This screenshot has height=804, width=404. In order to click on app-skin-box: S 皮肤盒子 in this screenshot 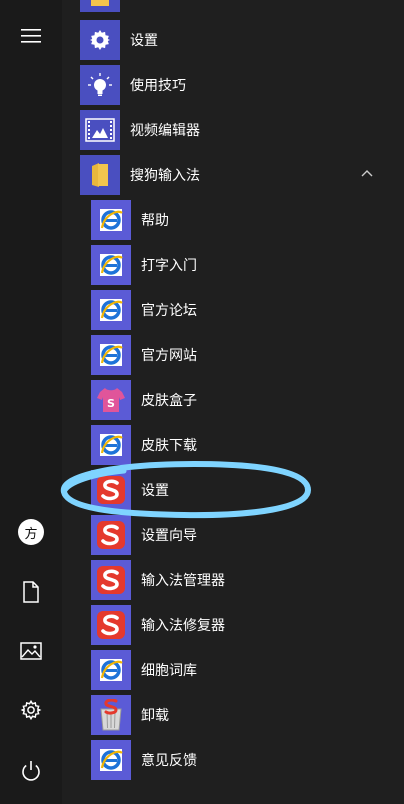, I will do `click(233, 399)`.